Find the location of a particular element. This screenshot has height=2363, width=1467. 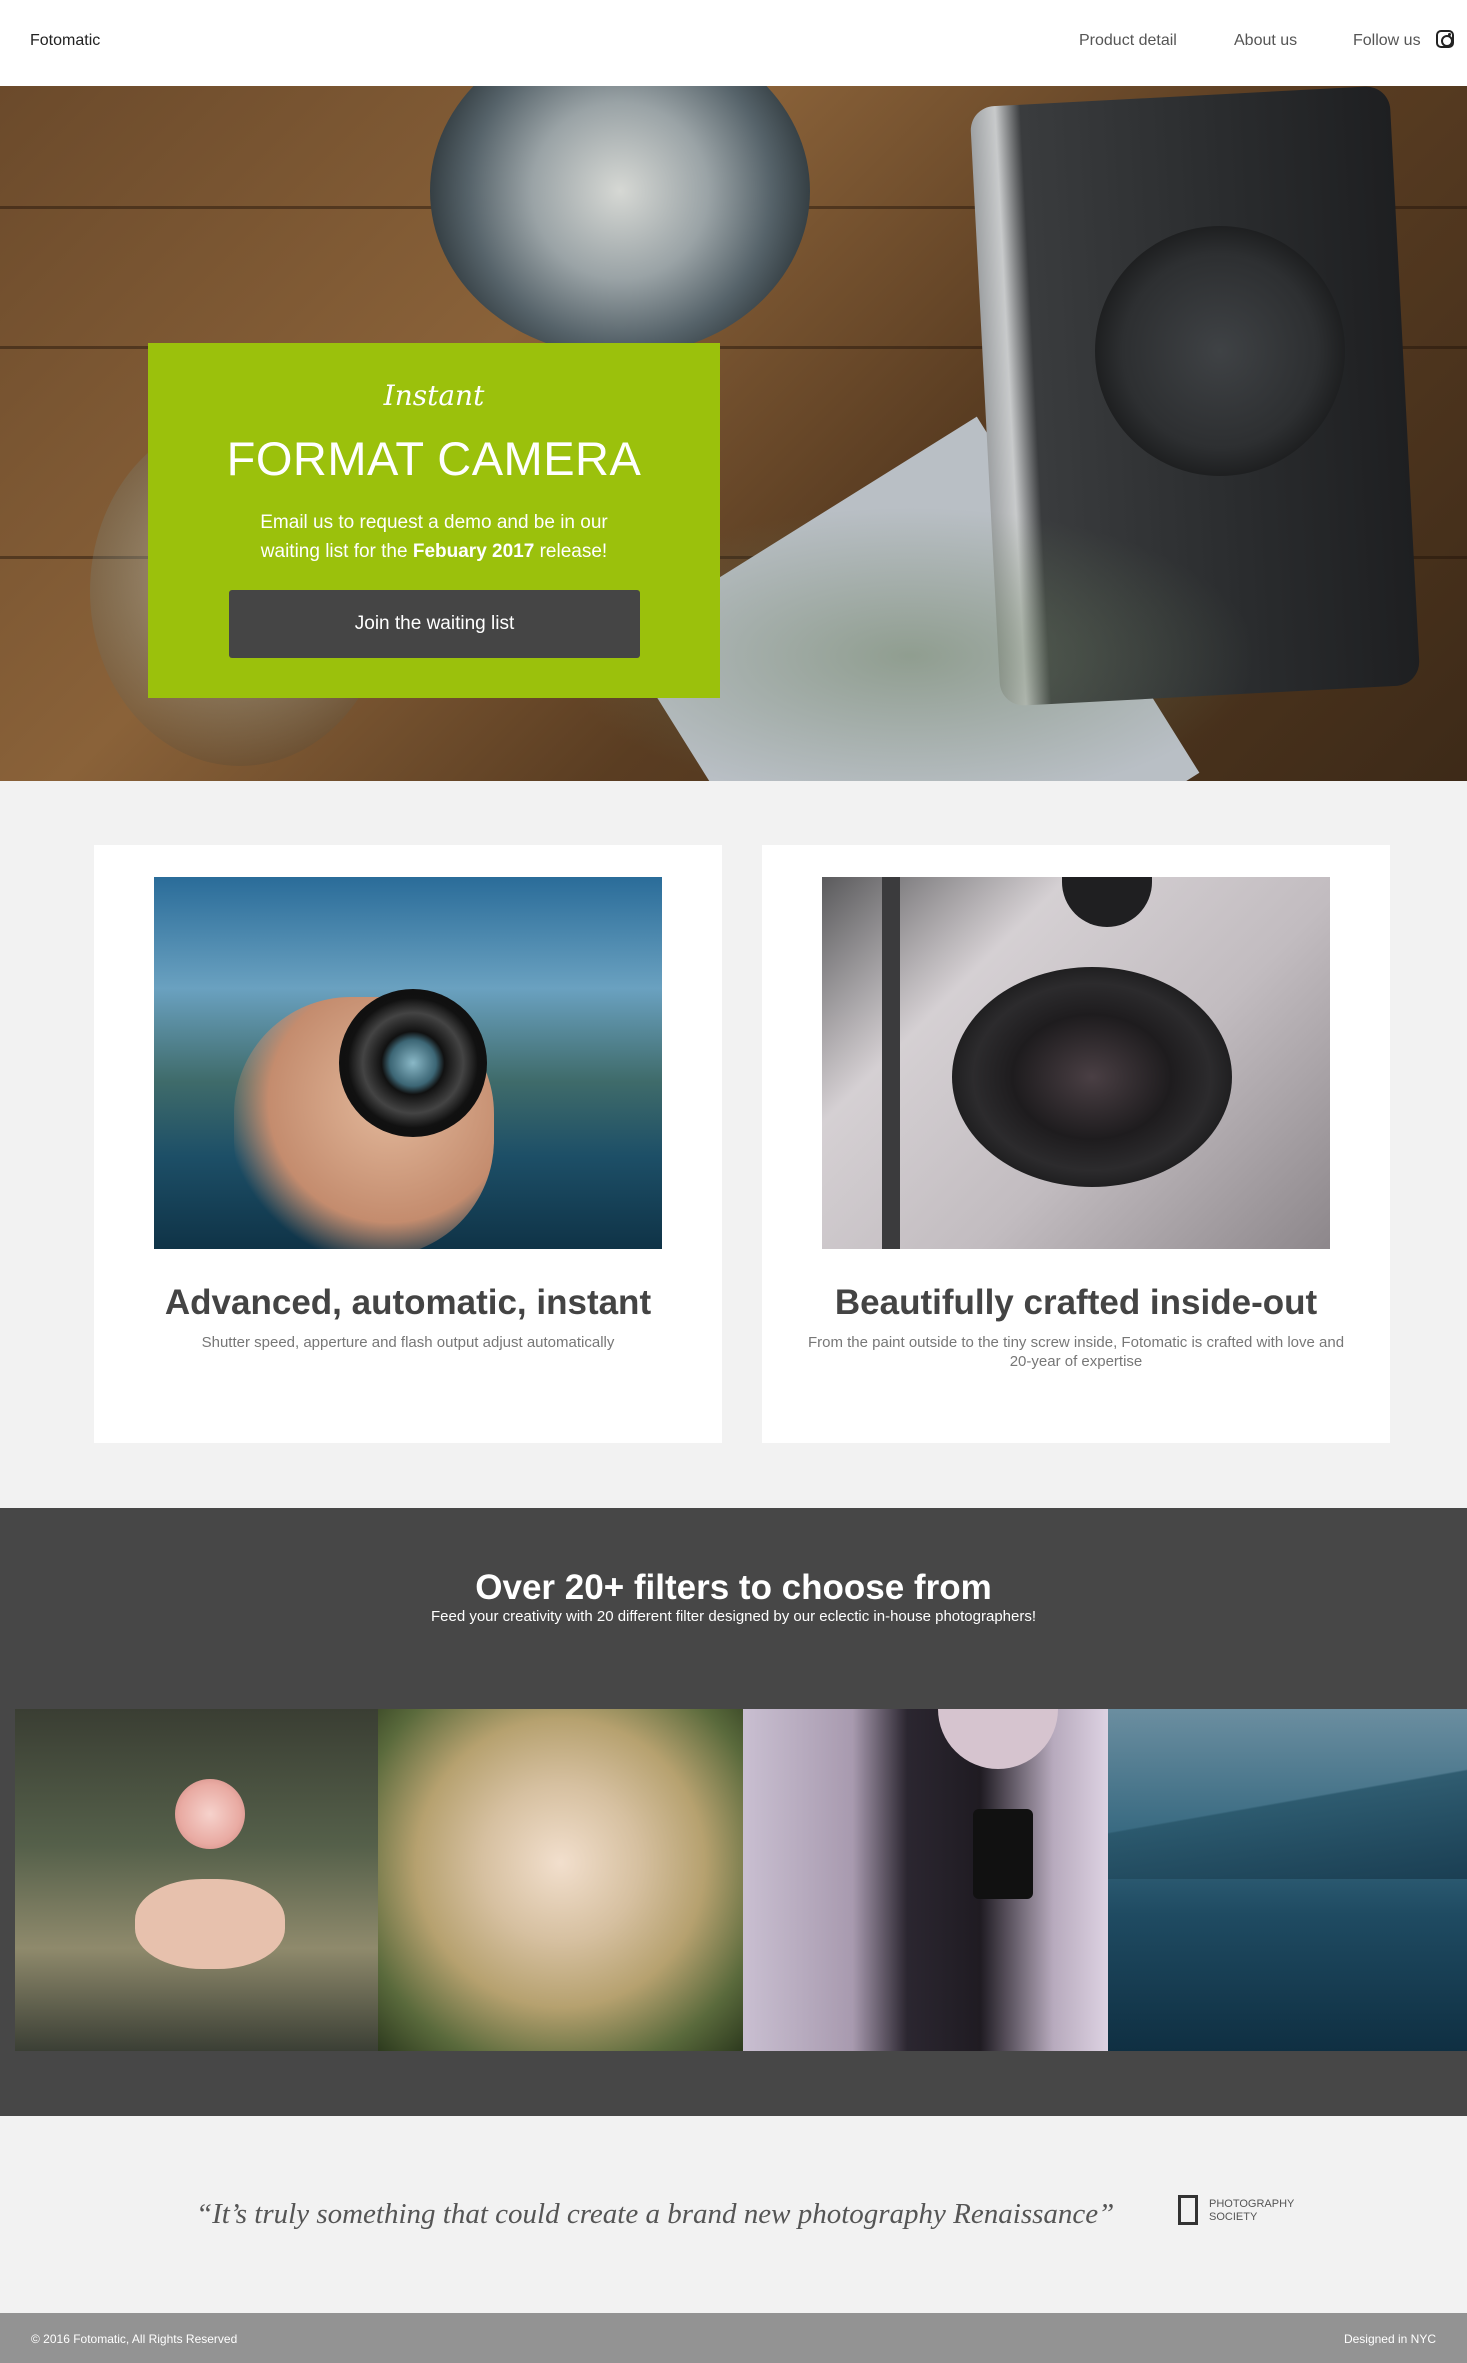

join-waiting-list-button: Join the waiting list is located at coordinates (434, 624).